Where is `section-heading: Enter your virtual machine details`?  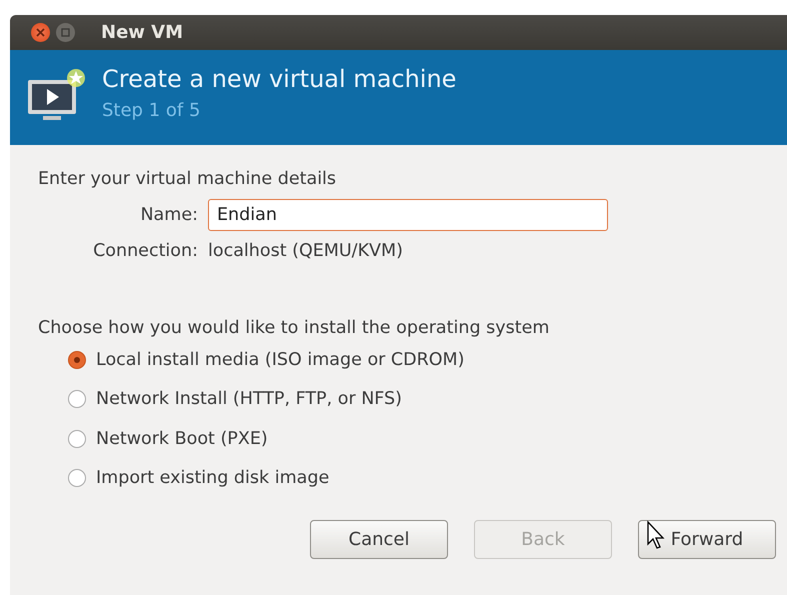
section-heading: Enter your virtual machine details is located at coordinates (187, 179).